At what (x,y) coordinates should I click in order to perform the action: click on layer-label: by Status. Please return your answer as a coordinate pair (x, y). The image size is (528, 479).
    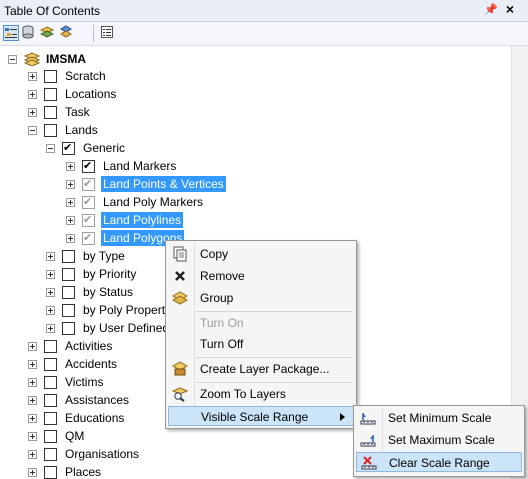
    Looking at the image, I should click on (108, 292).